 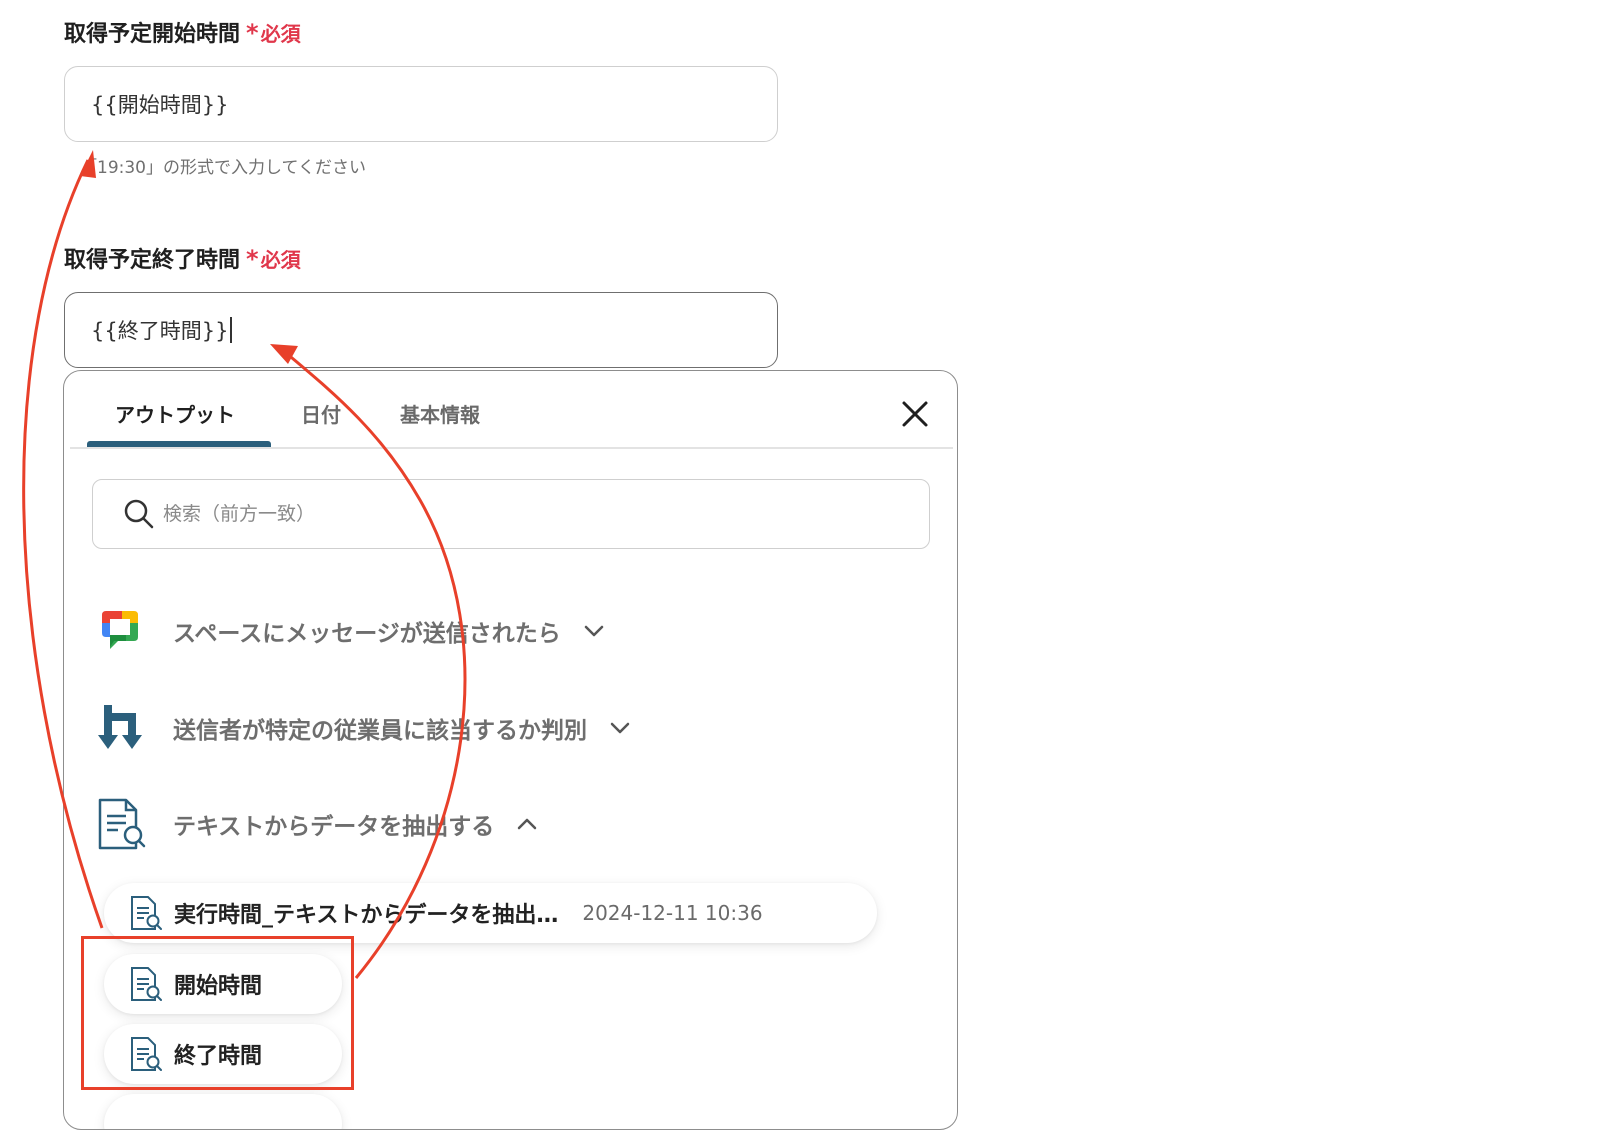 What do you see at coordinates (160, 331) in the screenshot?
I see `end-time-value: {{終了時間}}` at bounding box center [160, 331].